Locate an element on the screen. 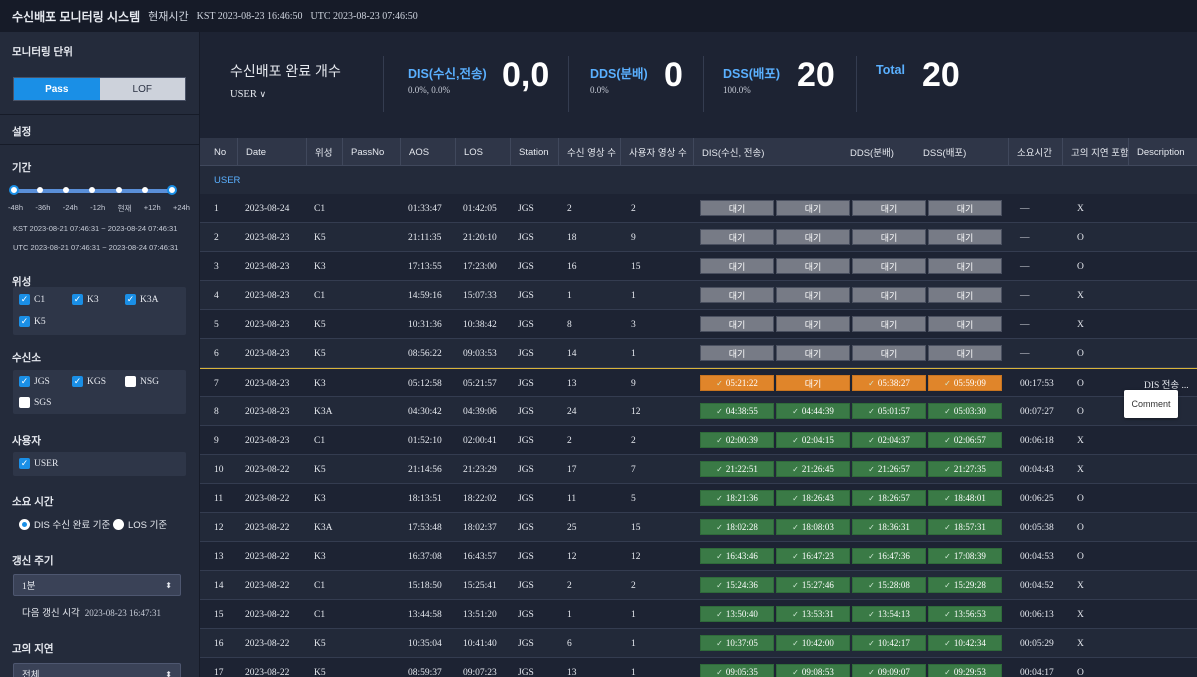 This screenshot has height=677, width=1197. col-delay: 고의 지연 포함 is located at coordinates (1095, 152).